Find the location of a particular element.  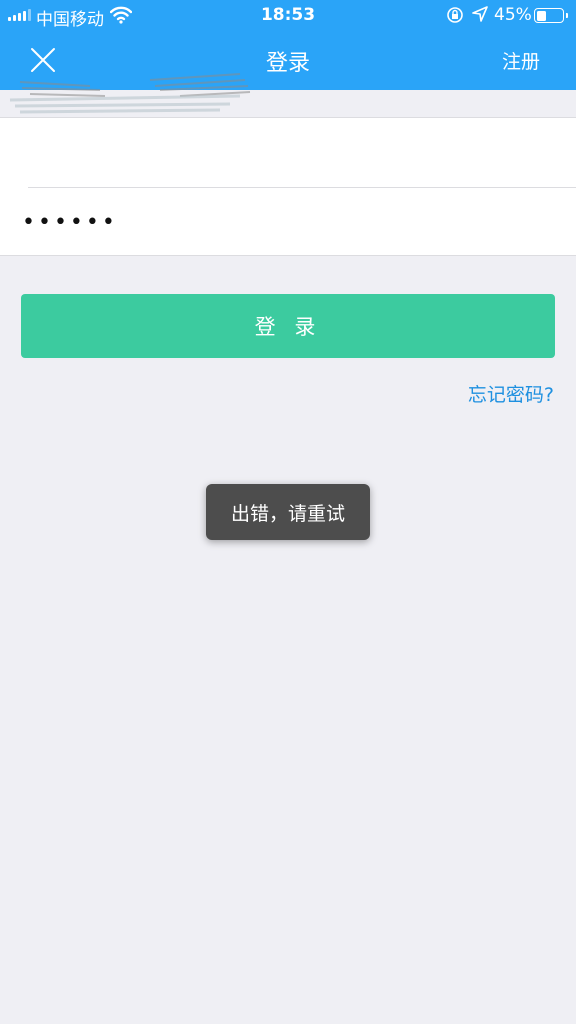

login-button: 登 录 is located at coordinates (288, 326).